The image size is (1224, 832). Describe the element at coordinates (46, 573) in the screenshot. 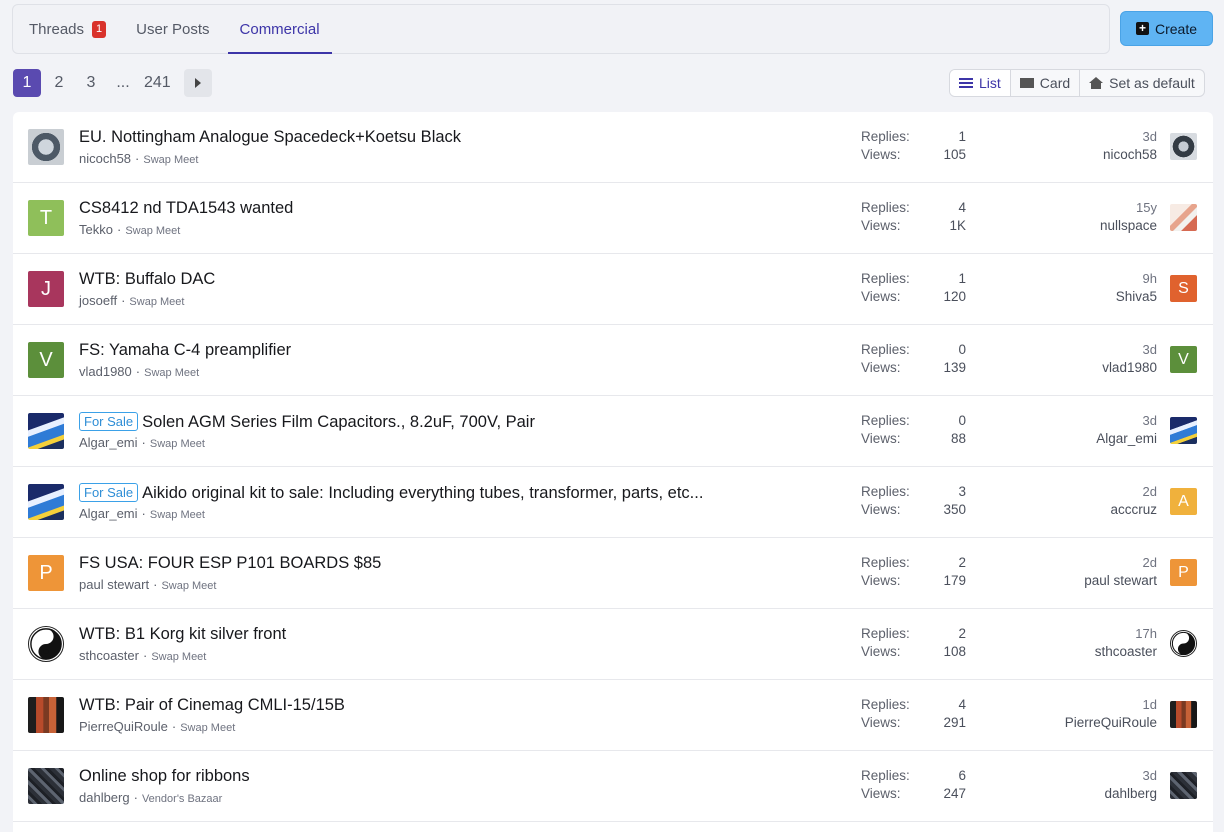

I see `author-avatar: P` at that location.